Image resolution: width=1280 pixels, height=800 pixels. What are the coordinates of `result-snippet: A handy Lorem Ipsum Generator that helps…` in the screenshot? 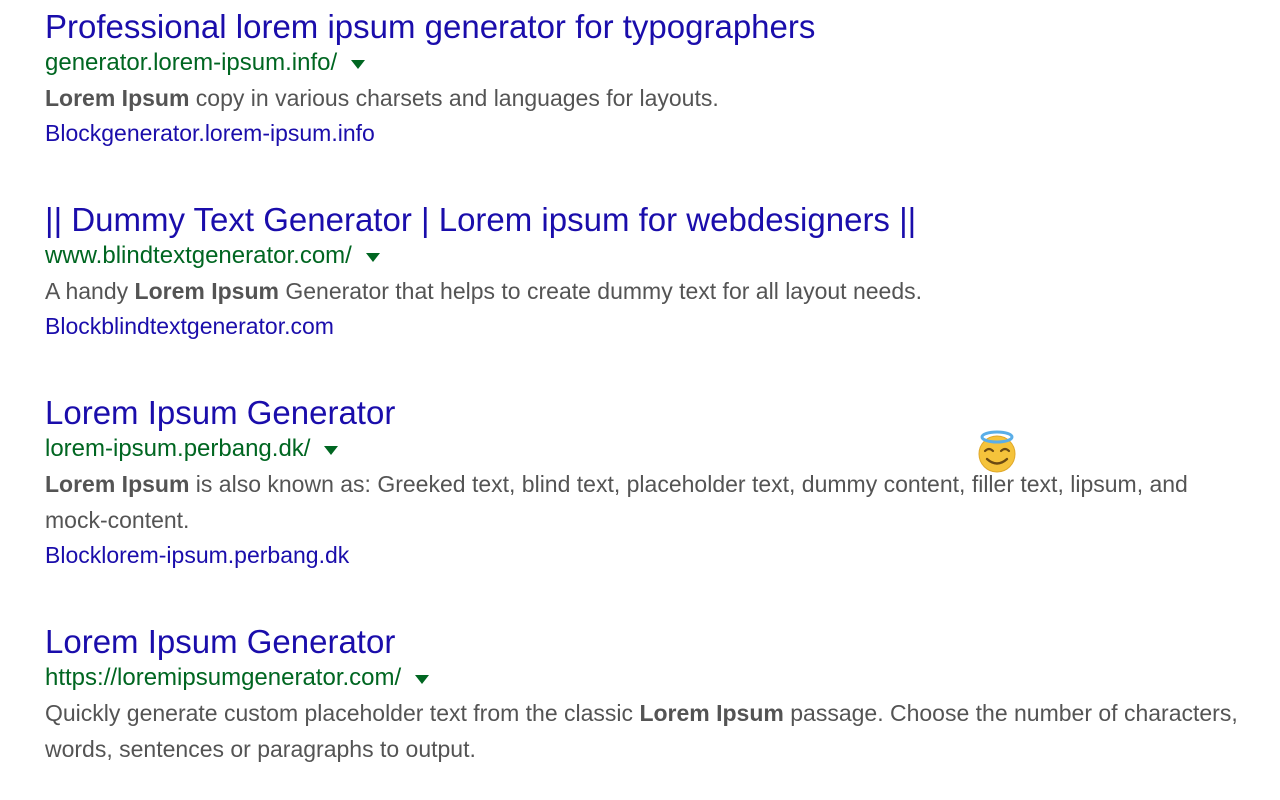 It's located at (645, 291).